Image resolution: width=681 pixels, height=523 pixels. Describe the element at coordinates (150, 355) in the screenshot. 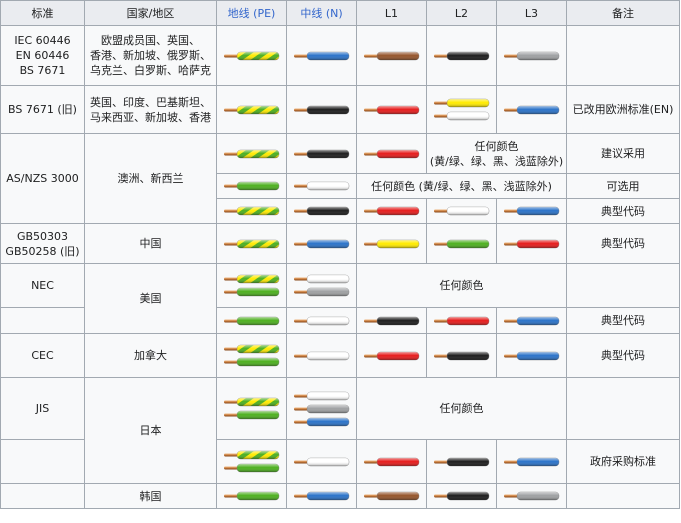

I see `country-ca: 加拿大` at that location.